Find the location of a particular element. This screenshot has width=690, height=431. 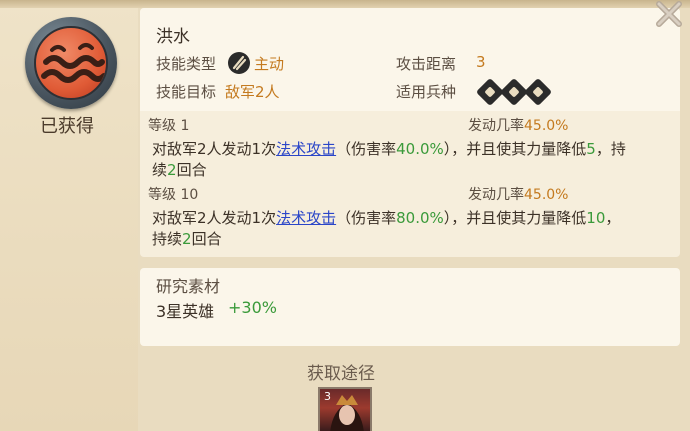

level-10-rate: 发动几率45.0% is located at coordinates (518, 195).